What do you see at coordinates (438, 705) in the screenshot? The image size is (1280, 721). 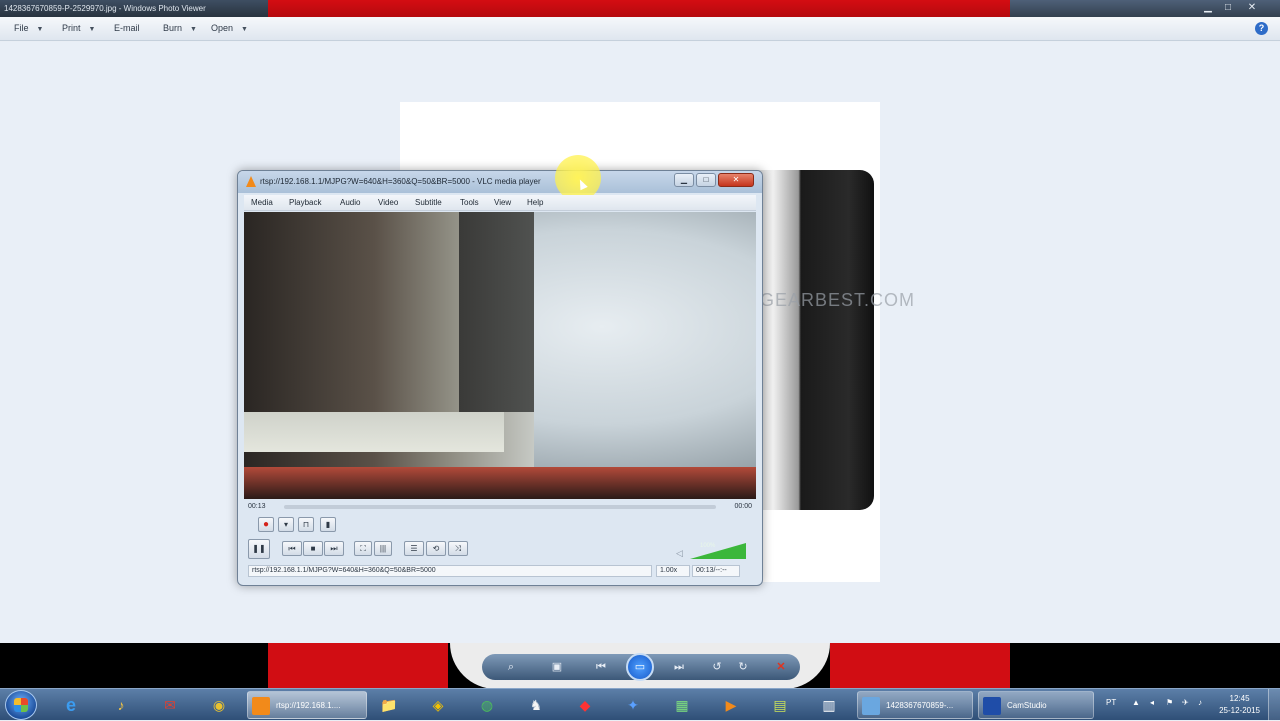 I see `norton-icon: ◈` at bounding box center [438, 705].